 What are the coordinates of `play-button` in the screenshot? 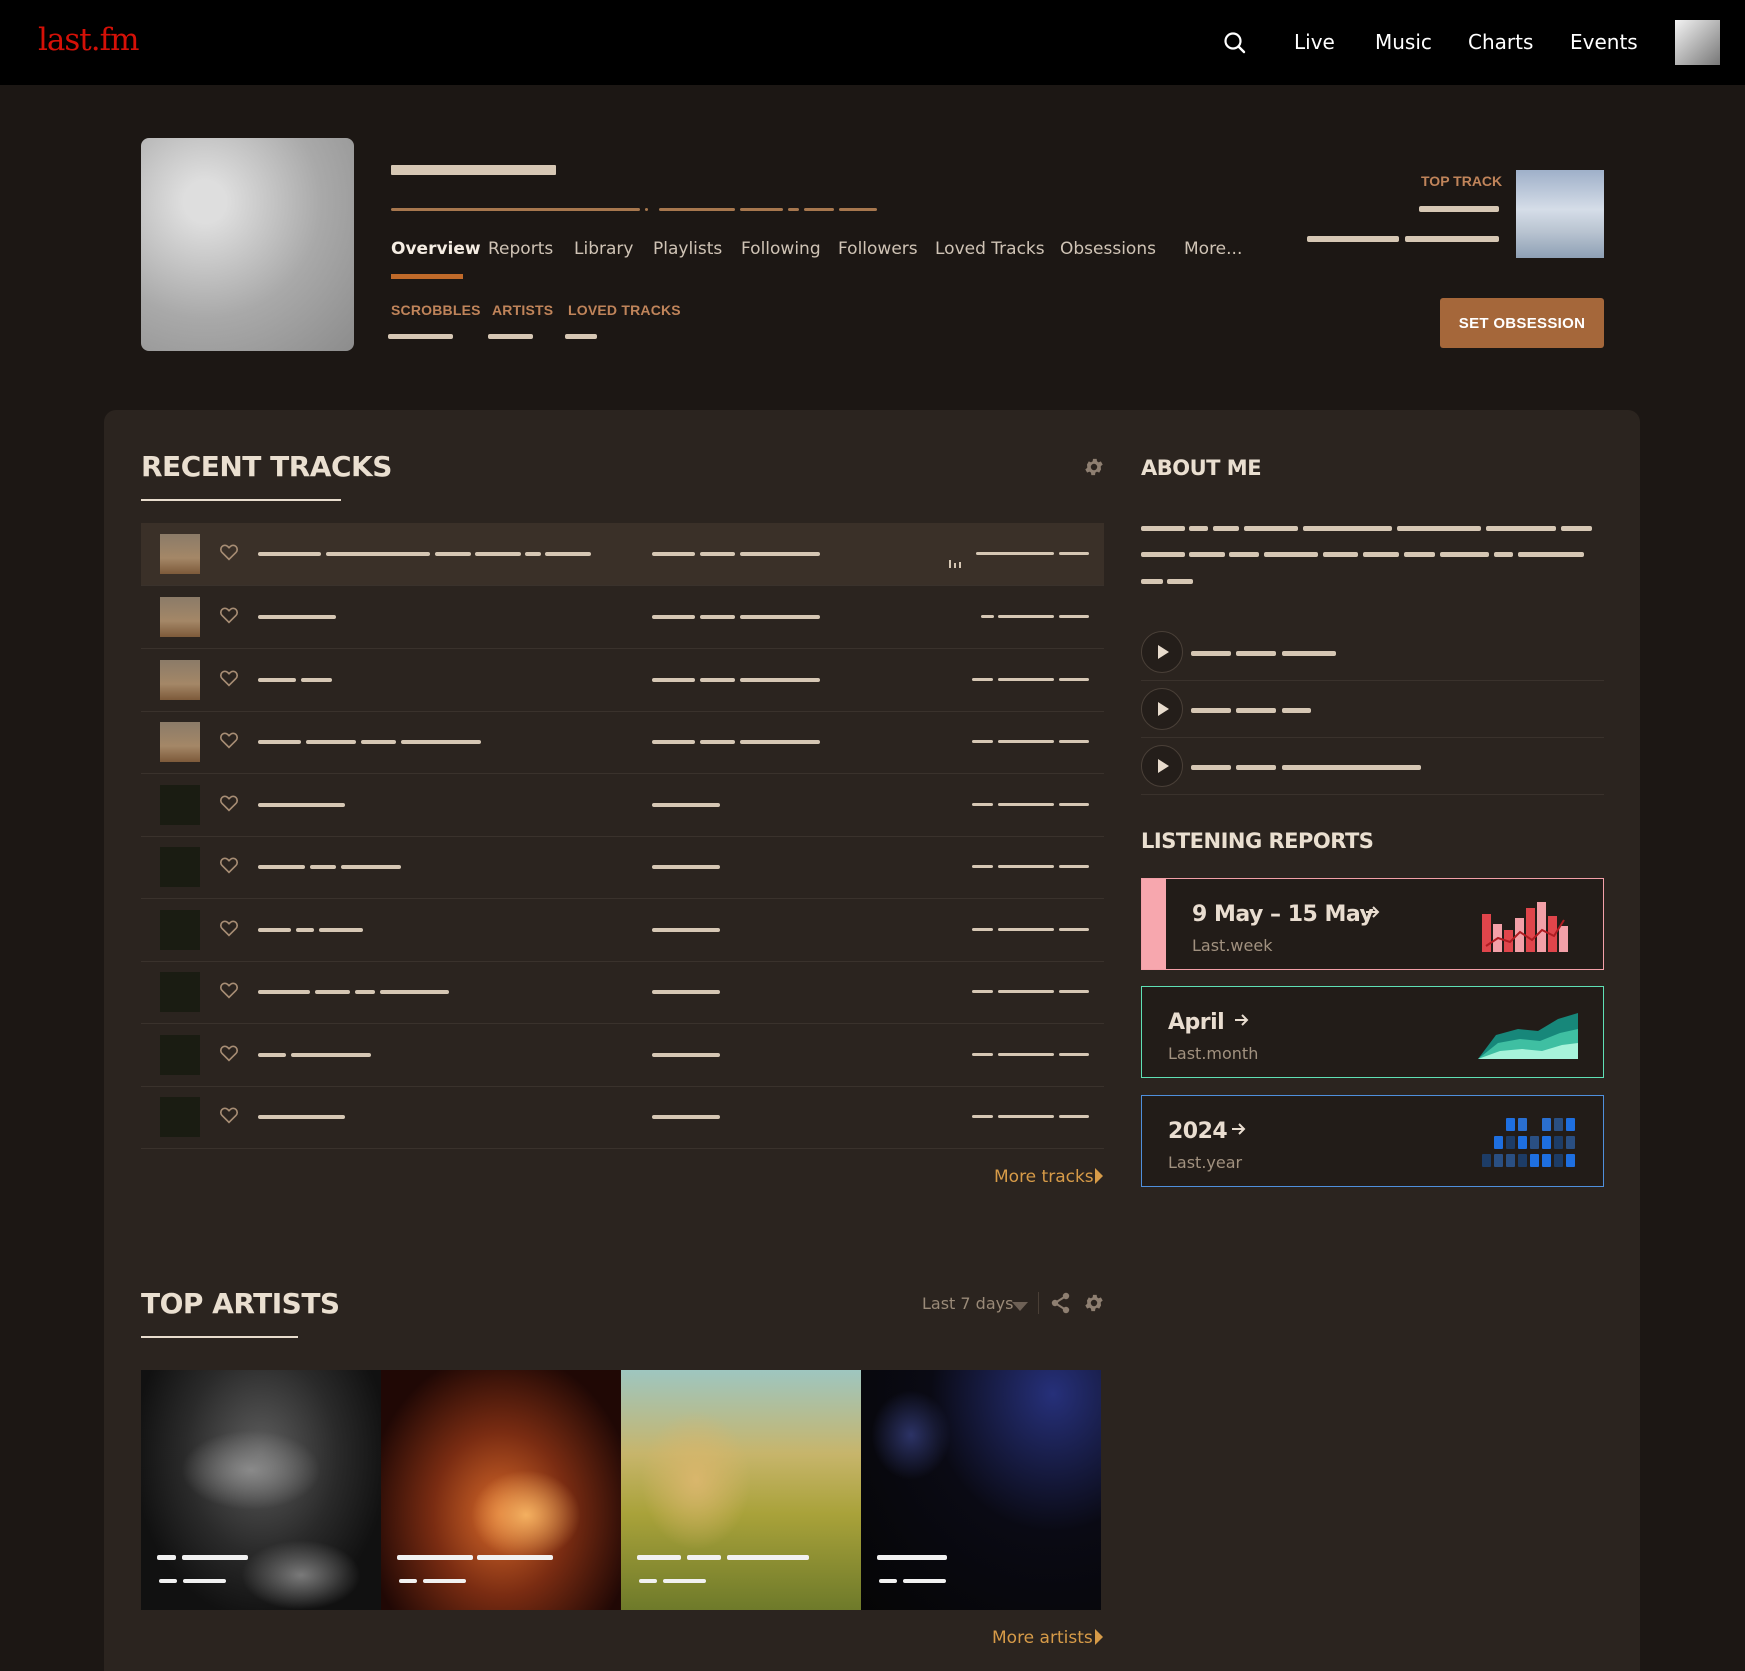 It's located at (1162, 652).